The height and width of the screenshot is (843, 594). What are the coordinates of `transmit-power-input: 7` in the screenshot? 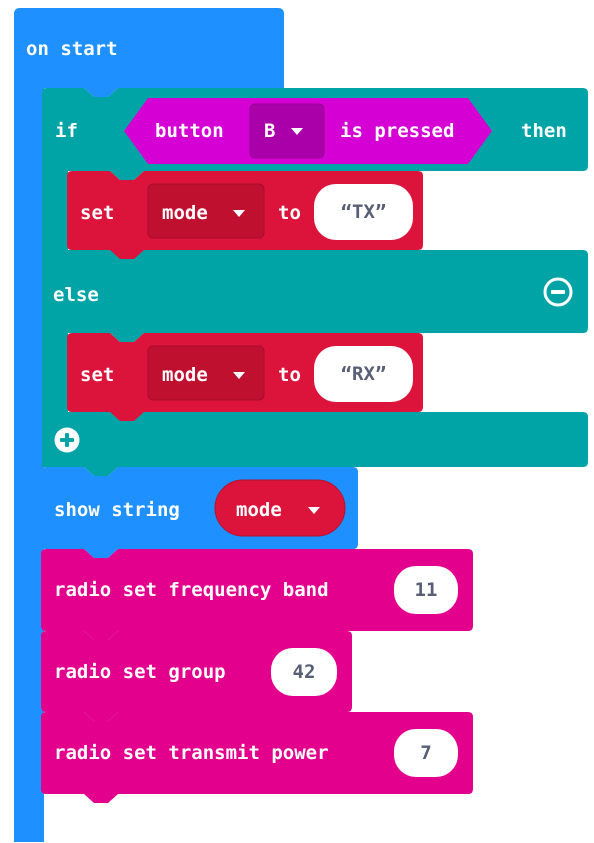 It's located at (426, 753).